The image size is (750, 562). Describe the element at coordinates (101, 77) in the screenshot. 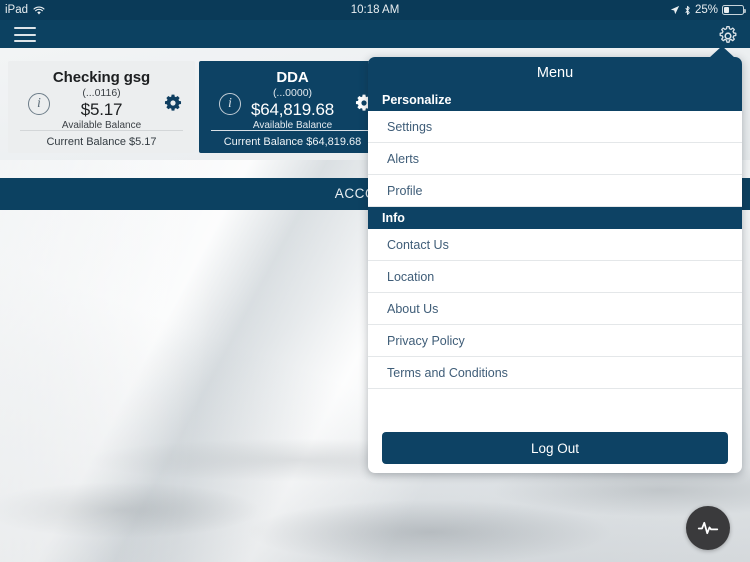

I see `account-name: Checking gsg` at that location.